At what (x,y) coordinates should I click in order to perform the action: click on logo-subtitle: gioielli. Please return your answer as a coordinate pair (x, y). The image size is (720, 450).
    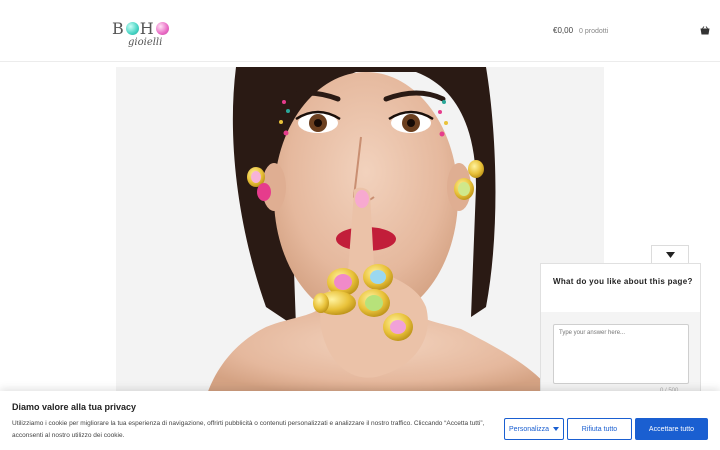
    Looking at the image, I should click on (145, 42).